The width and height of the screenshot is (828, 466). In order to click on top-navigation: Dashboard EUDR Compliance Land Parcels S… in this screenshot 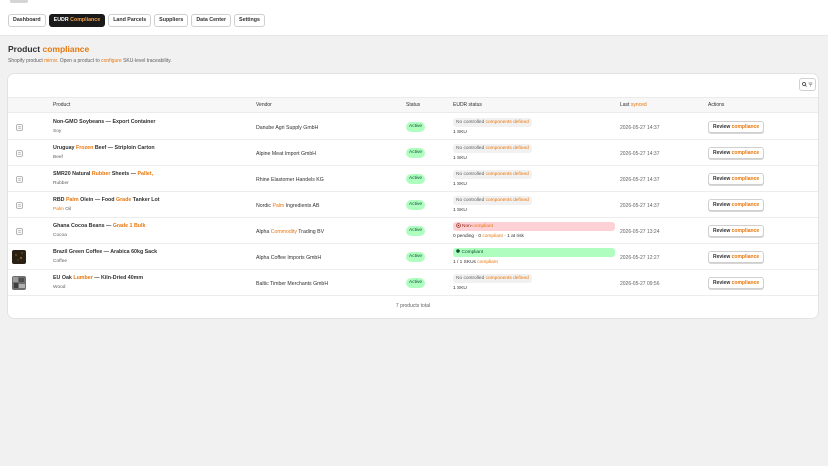, I will do `click(414, 18)`.